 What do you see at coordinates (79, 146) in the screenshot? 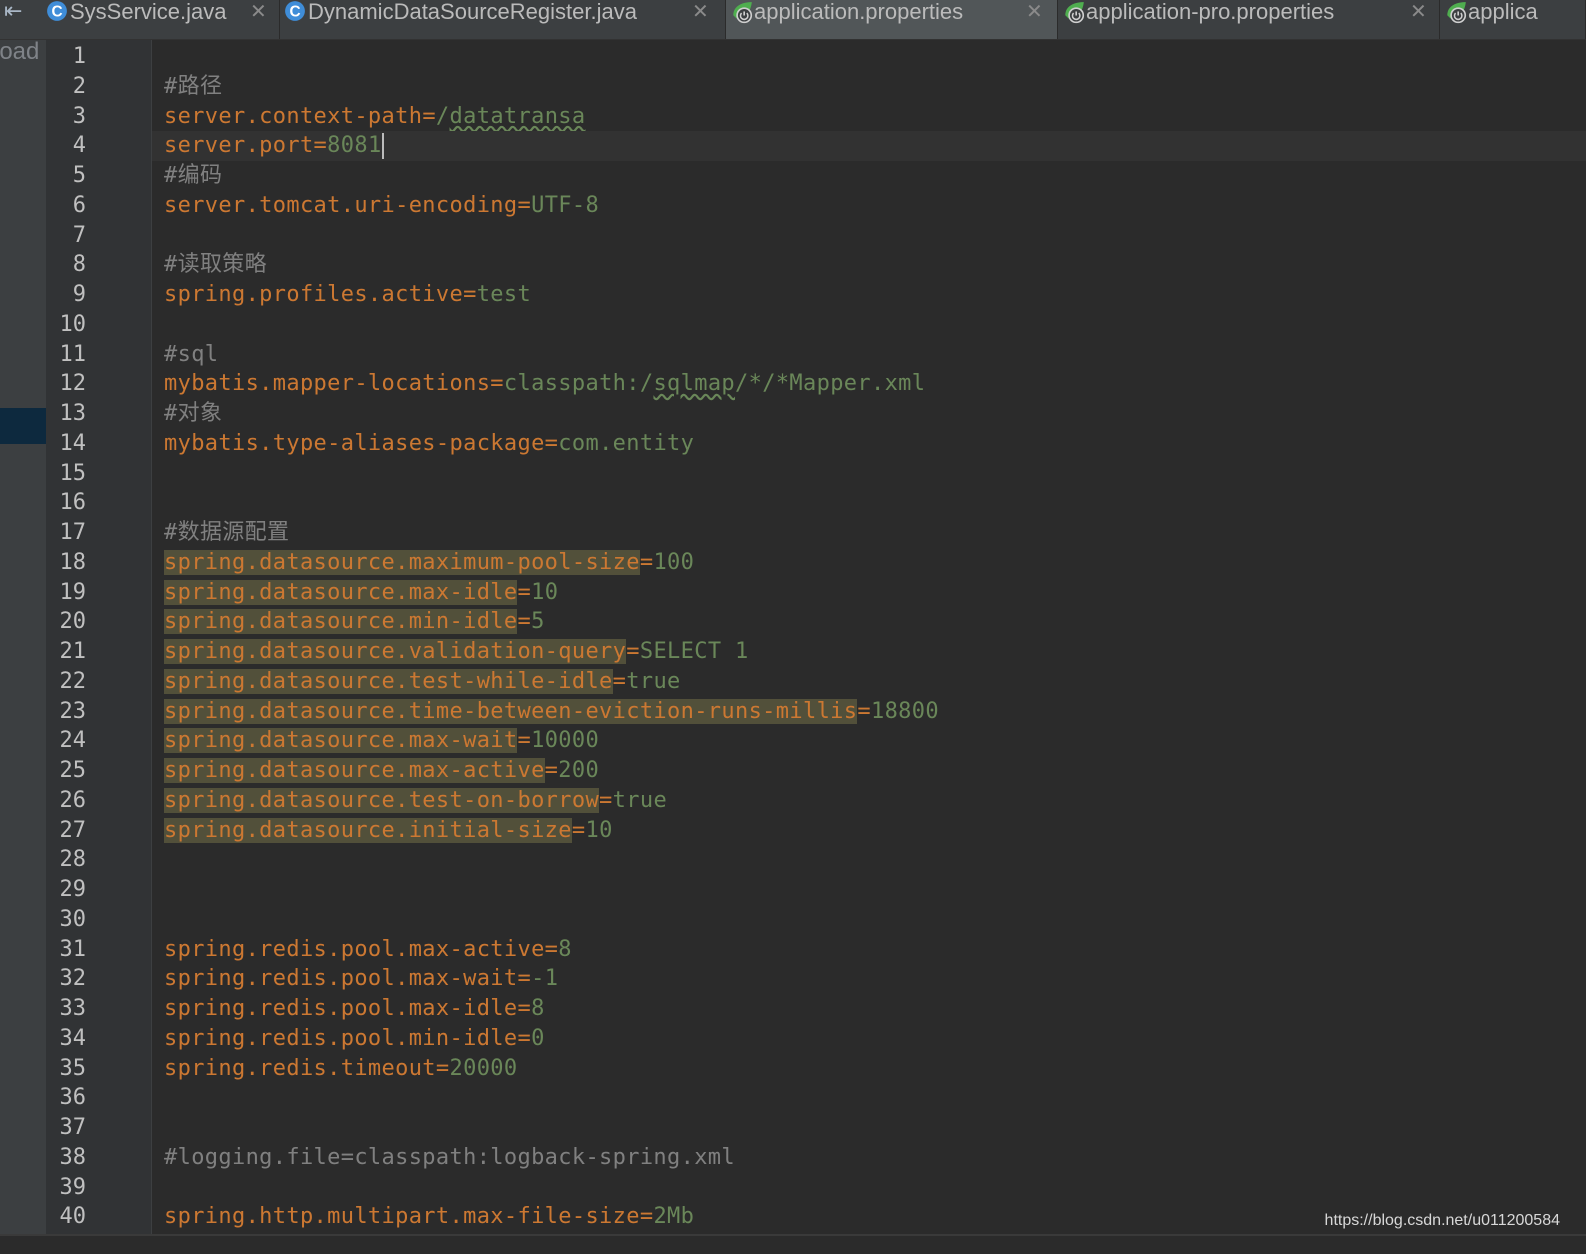
I see `line-number: 4` at bounding box center [79, 146].